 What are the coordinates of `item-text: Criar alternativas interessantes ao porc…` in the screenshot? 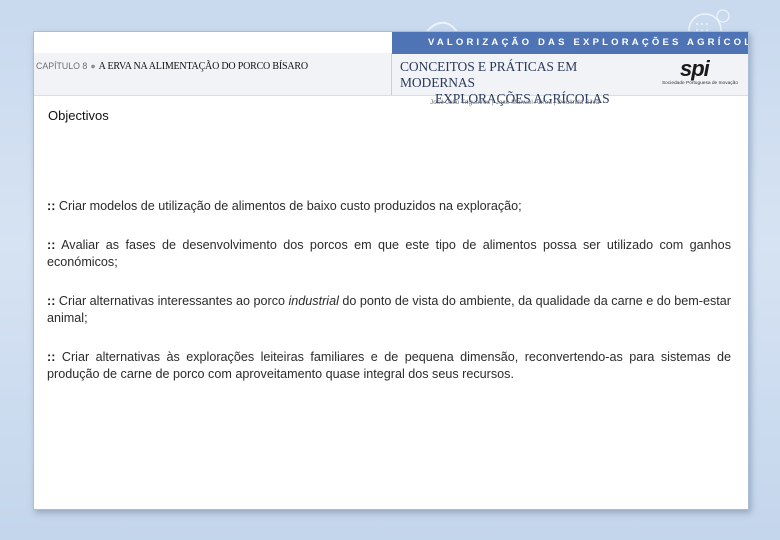 It's located at (173, 301).